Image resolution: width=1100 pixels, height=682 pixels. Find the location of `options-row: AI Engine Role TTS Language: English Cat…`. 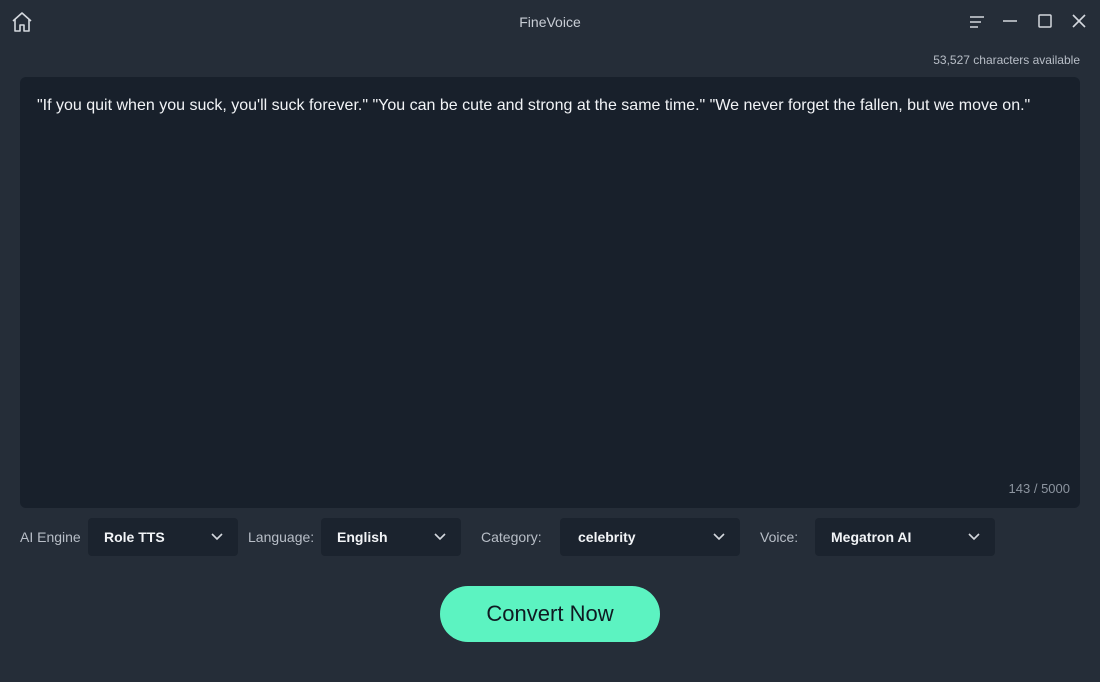

options-row: AI Engine Role TTS Language: English Cat… is located at coordinates (550, 537).